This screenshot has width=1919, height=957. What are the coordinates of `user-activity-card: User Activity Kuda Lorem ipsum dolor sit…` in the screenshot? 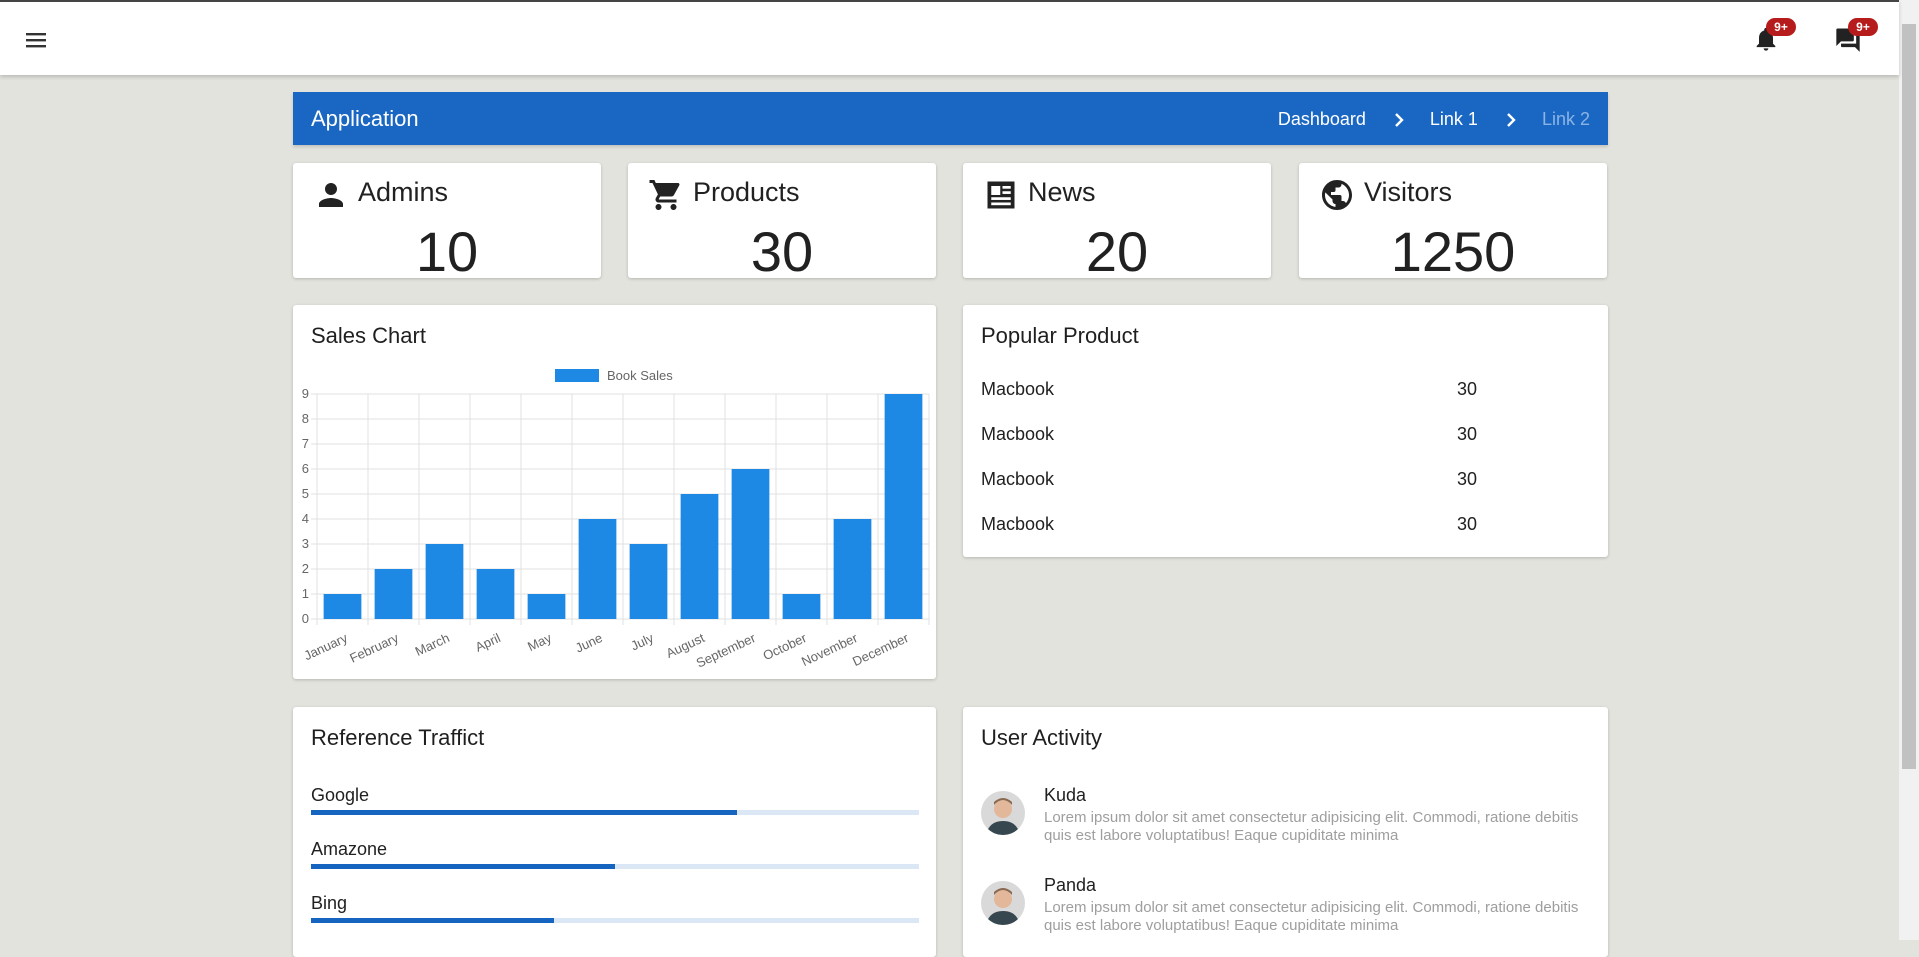 It's located at (1285, 832).